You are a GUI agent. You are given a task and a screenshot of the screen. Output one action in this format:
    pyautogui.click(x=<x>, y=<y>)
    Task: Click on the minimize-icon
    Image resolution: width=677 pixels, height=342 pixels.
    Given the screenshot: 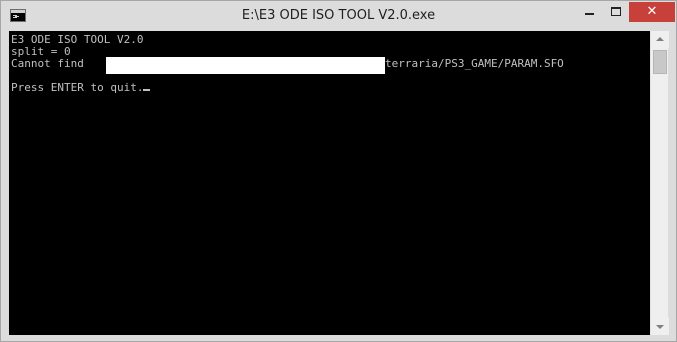 What is the action you would take?
    pyautogui.click(x=589, y=14)
    